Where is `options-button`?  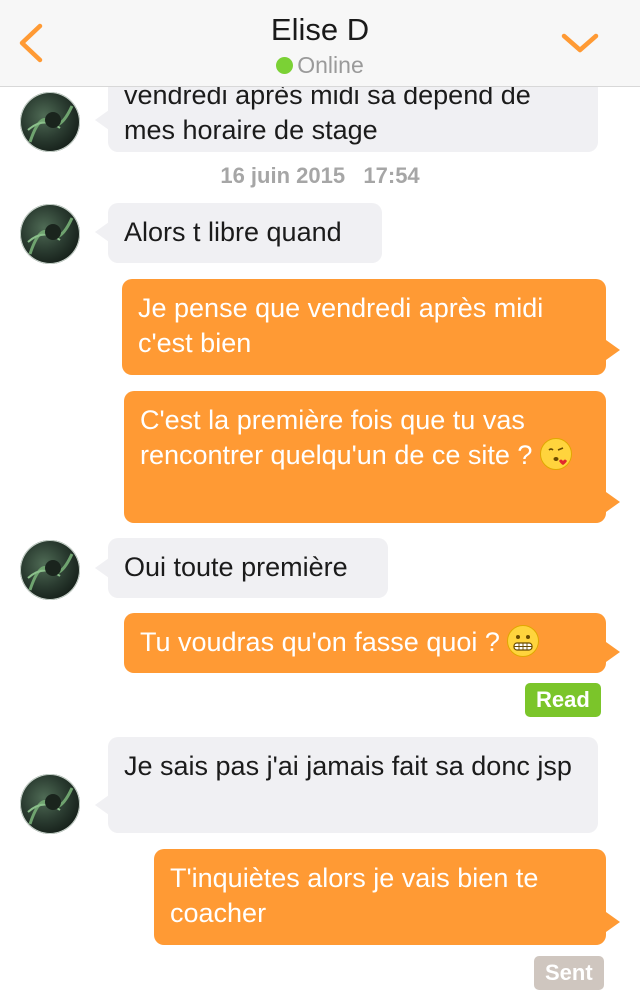
options-button is located at coordinates (580, 43).